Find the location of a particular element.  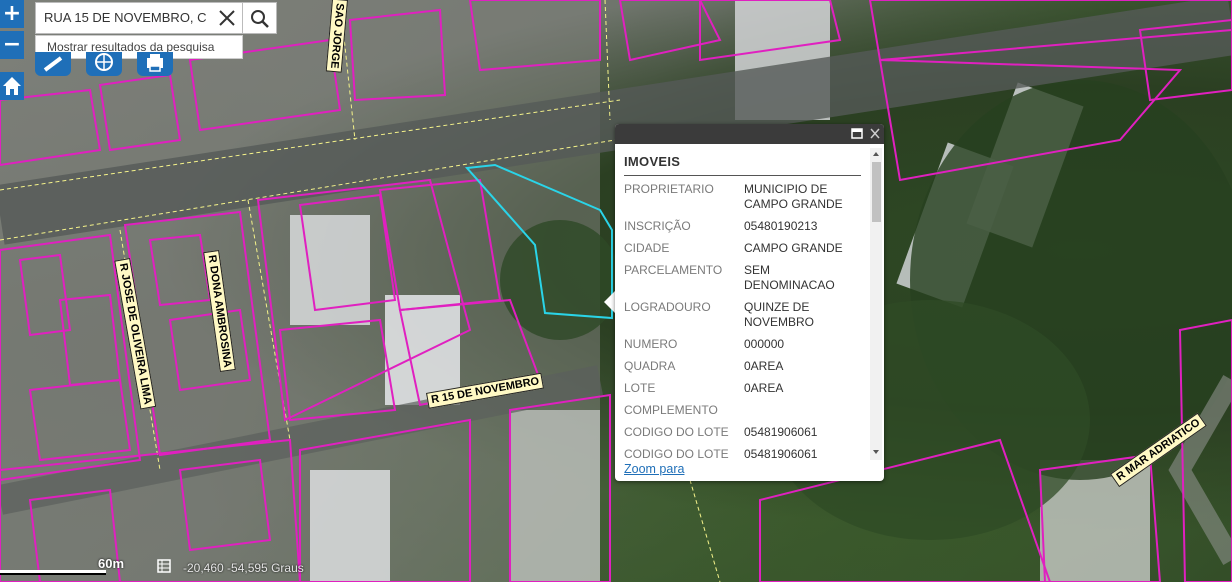

basemap-button is located at coordinates (104, 64).